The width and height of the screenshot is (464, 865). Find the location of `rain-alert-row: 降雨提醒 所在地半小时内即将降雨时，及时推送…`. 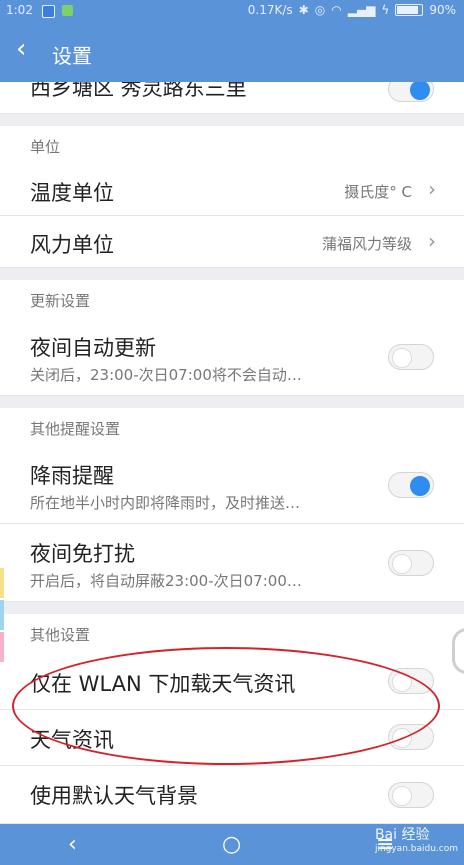

rain-alert-row: 降雨提醒 所在地半小时内即将降雨时，及时推送… is located at coordinates (232, 485).